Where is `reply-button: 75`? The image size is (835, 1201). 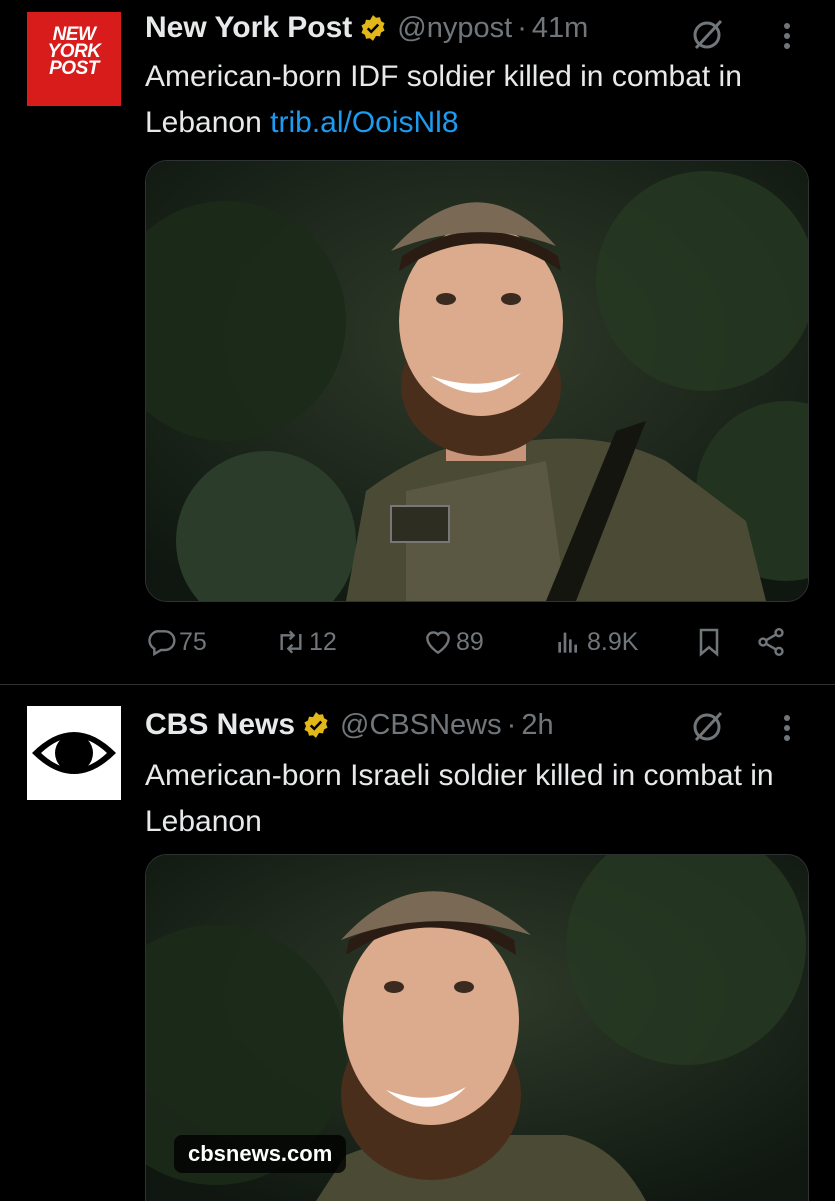 reply-button: 75 is located at coordinates (176, 642).